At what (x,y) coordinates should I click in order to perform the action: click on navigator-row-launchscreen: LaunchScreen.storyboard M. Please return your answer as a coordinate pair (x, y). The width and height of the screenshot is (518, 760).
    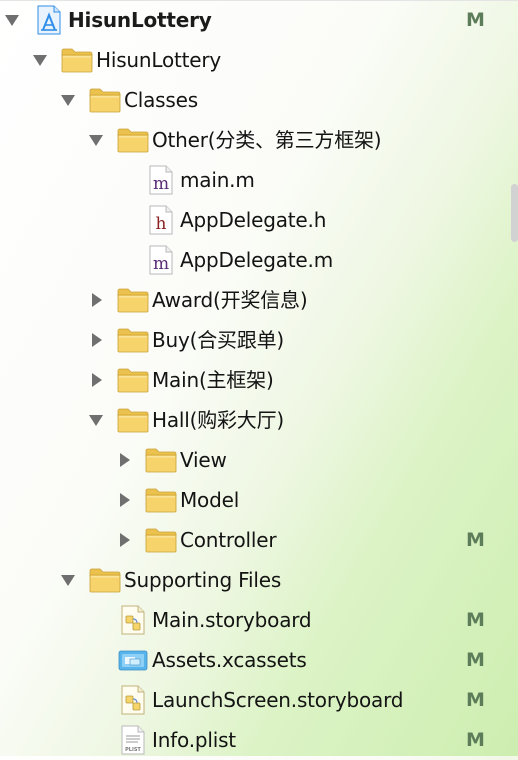
    Looking at the image, I should click on (259, 700).